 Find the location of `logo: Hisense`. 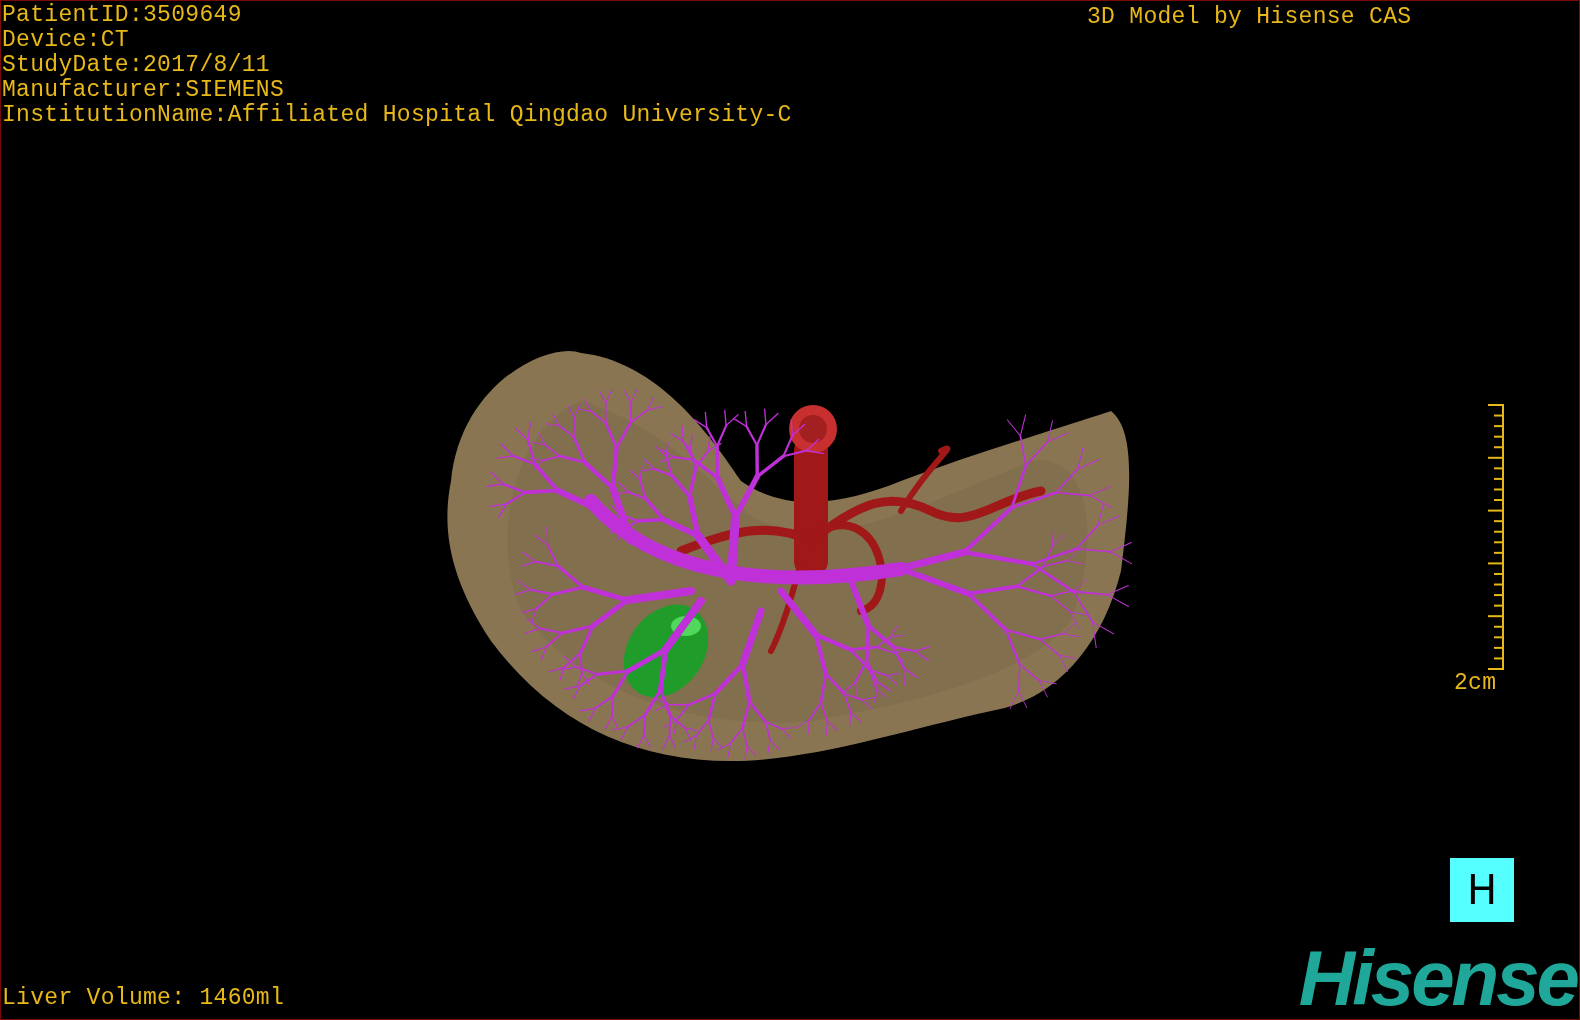

logo: Hisense is located at coordinates (1437, 978).